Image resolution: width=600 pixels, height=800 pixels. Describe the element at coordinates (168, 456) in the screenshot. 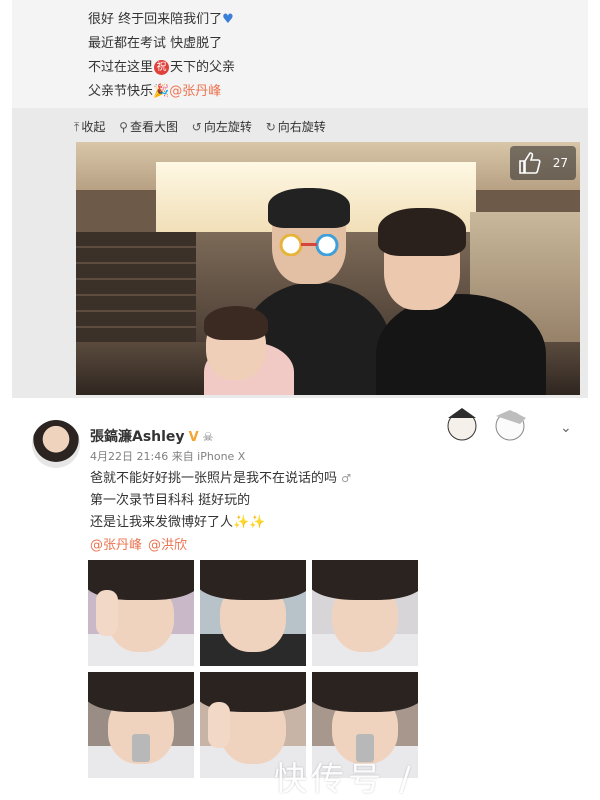

I see `post-meta: 4月22日 21:46 来自 iPhone X` at that location.